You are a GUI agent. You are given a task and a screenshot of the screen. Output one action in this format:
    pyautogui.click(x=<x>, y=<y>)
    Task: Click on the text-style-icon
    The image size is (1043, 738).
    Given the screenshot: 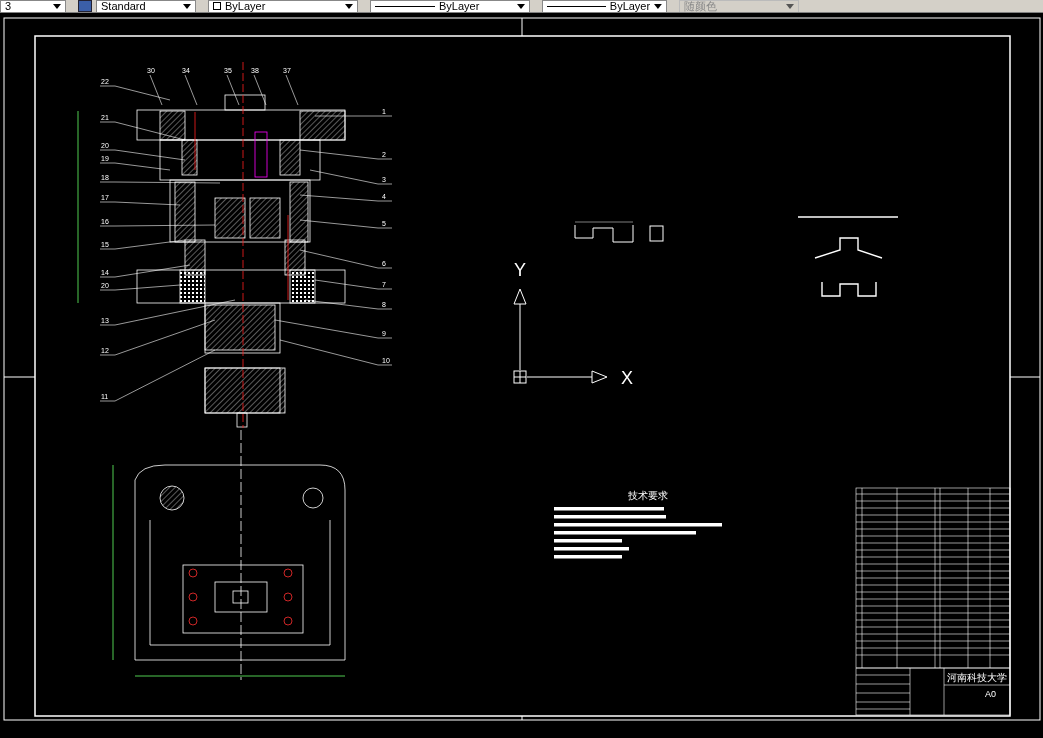 What is the action you would take?
    pyautogui.click(x=85, y=6)
    